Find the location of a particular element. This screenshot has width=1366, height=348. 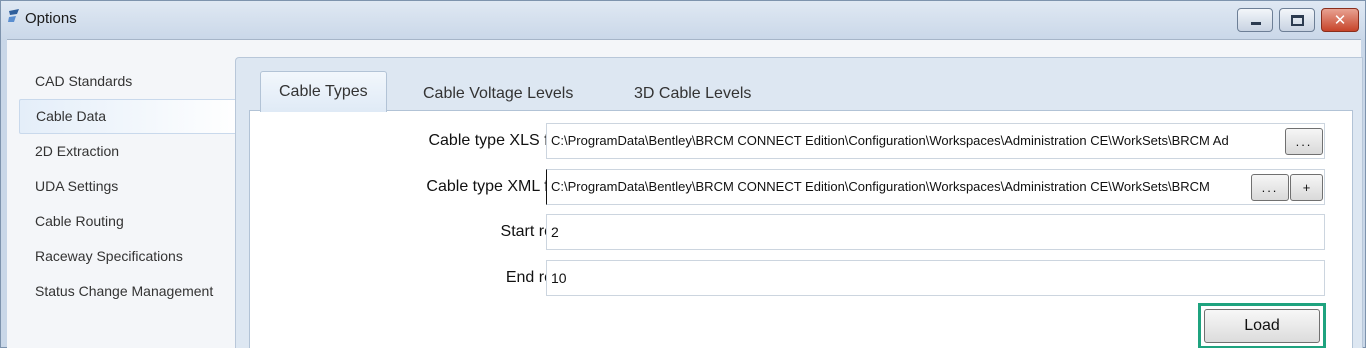

load-button-highlight: Load is located at coordinates (1262, 325).